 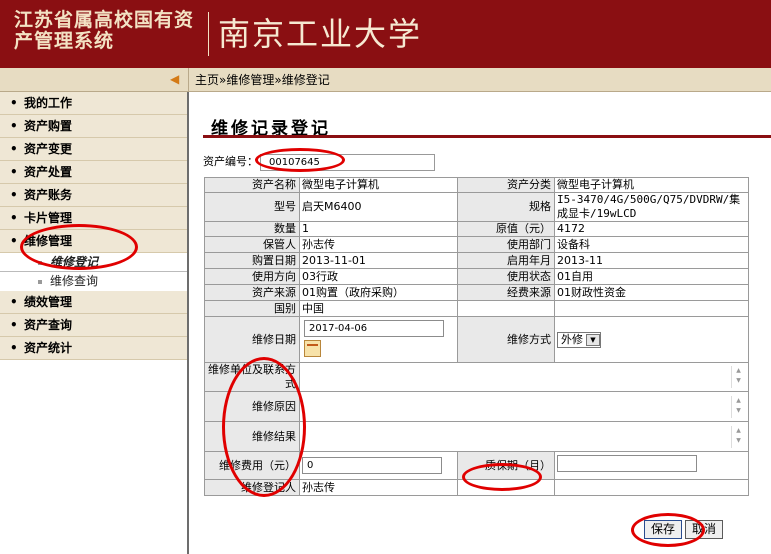 I want to click on sidebar-item-card-management: • 卡片管理, so click(x=93, y=218).